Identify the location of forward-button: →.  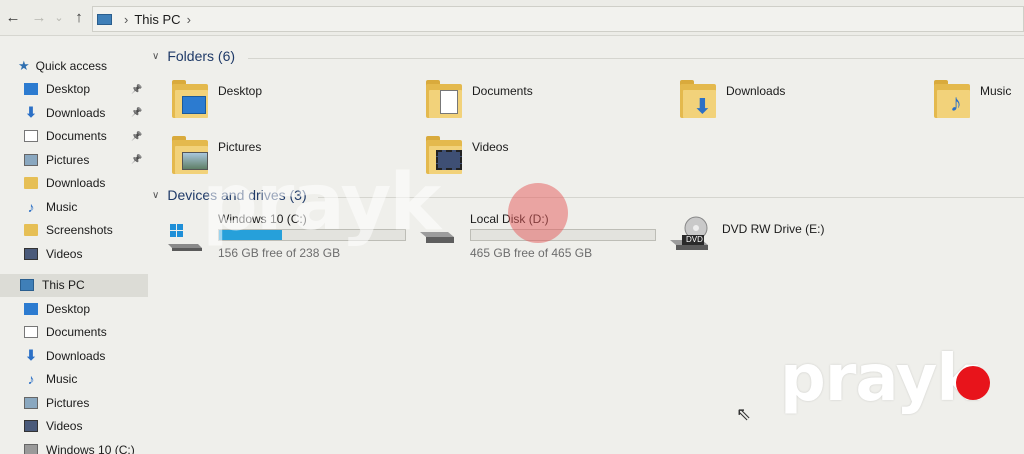
(39, 17).